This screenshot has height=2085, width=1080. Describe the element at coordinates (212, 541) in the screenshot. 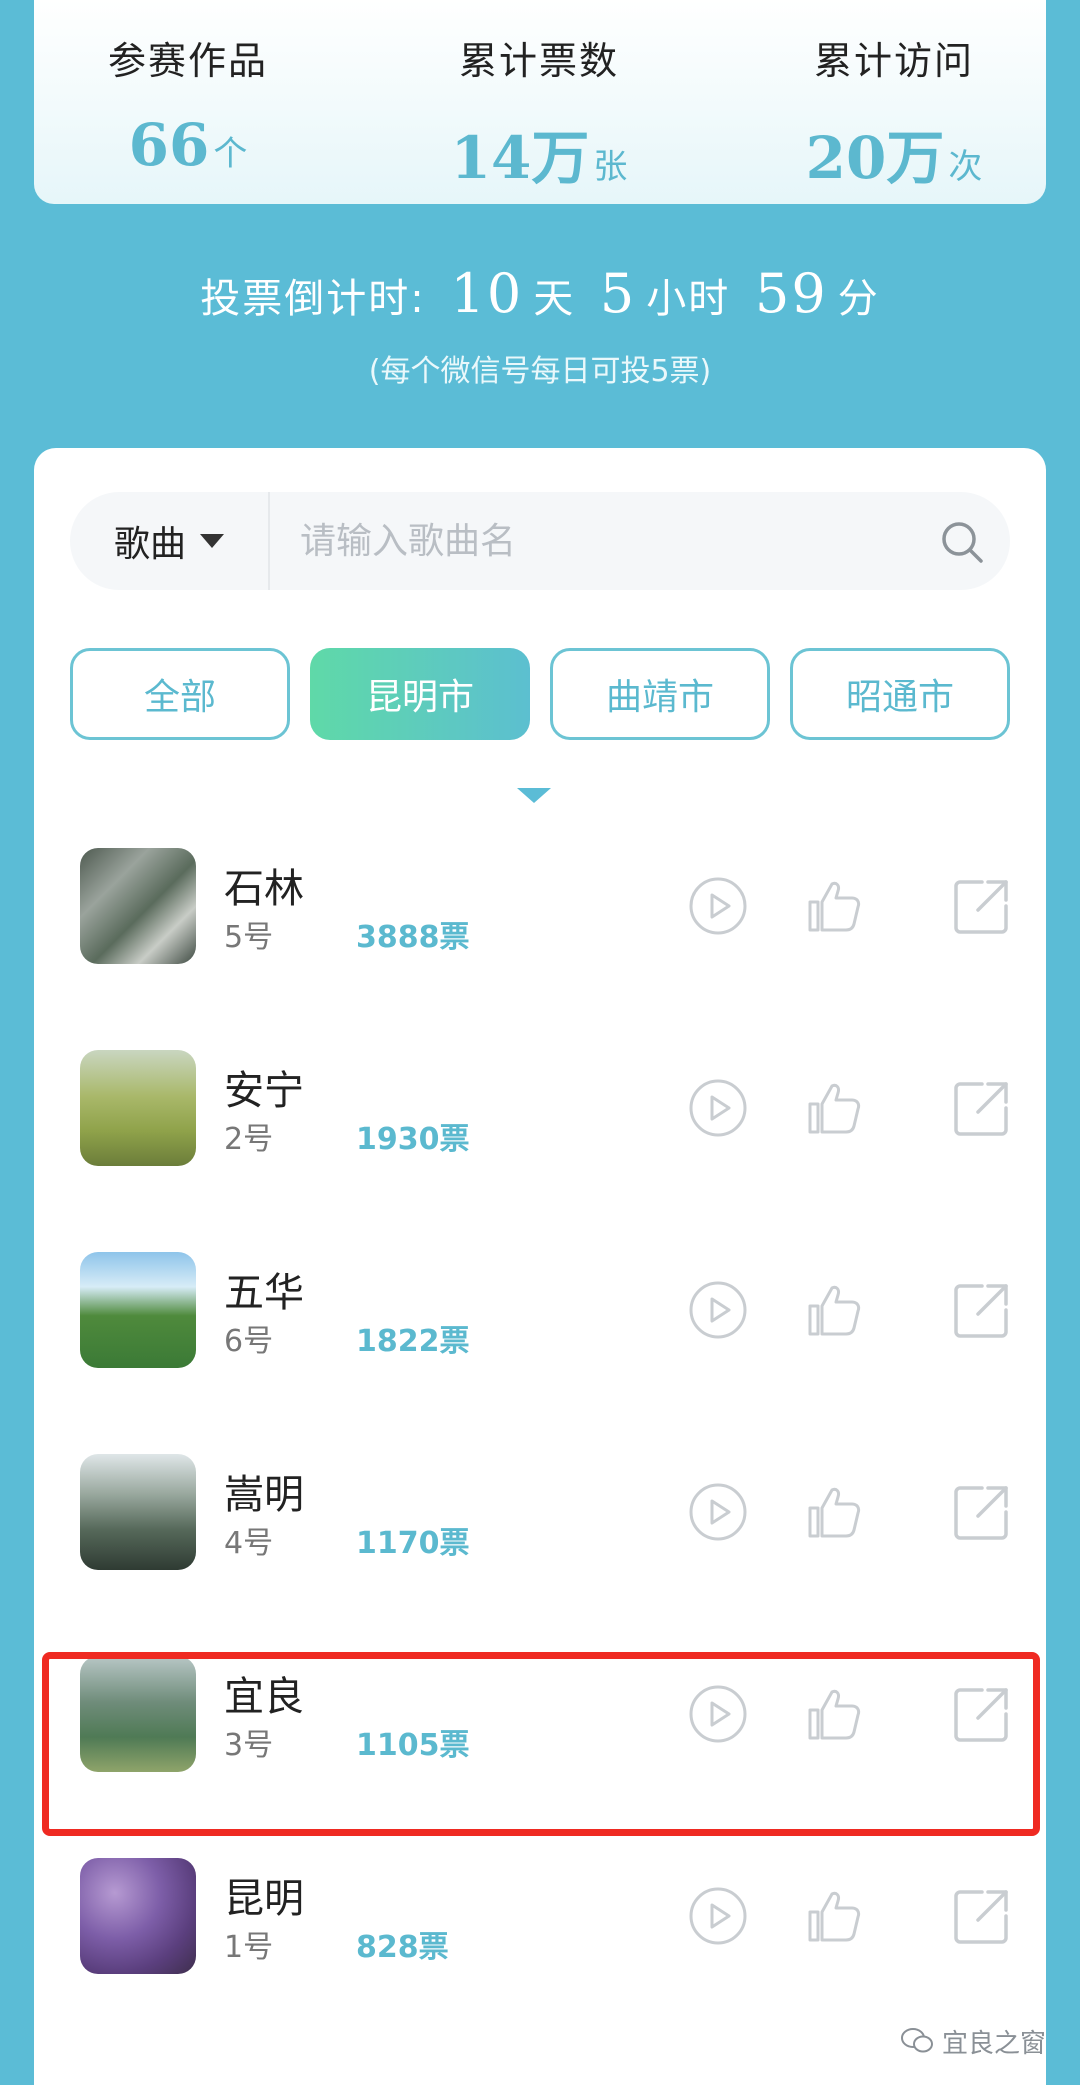

I see `caret-down-icon` at that location.